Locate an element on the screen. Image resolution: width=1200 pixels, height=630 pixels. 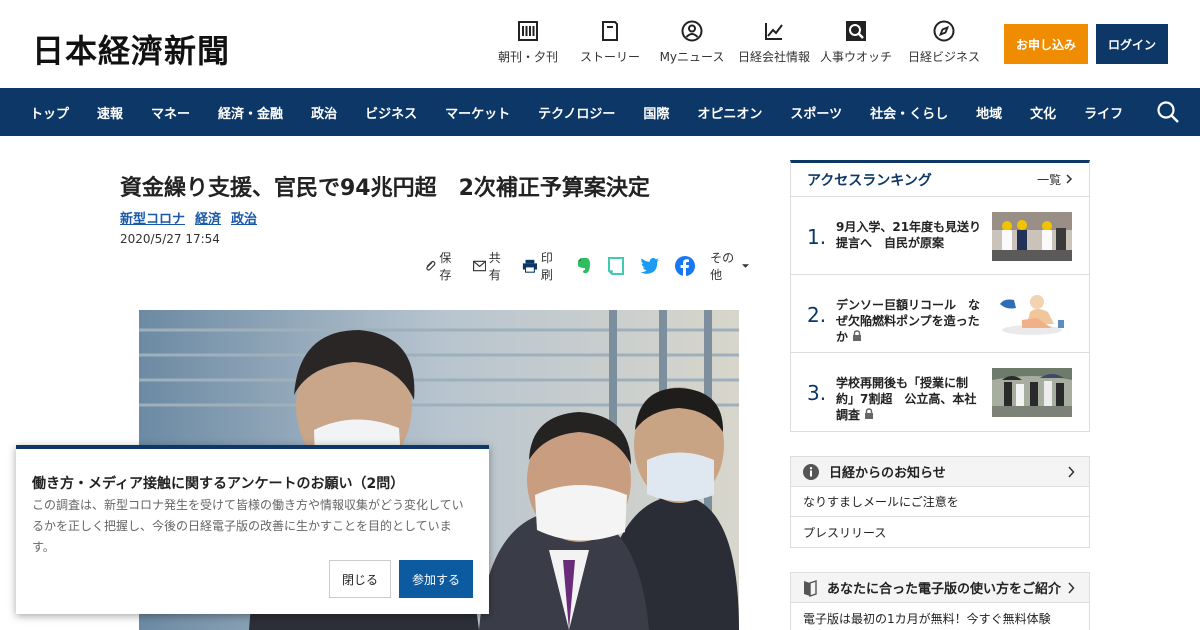
other-label: その他 is located at coordinates (722, 266).